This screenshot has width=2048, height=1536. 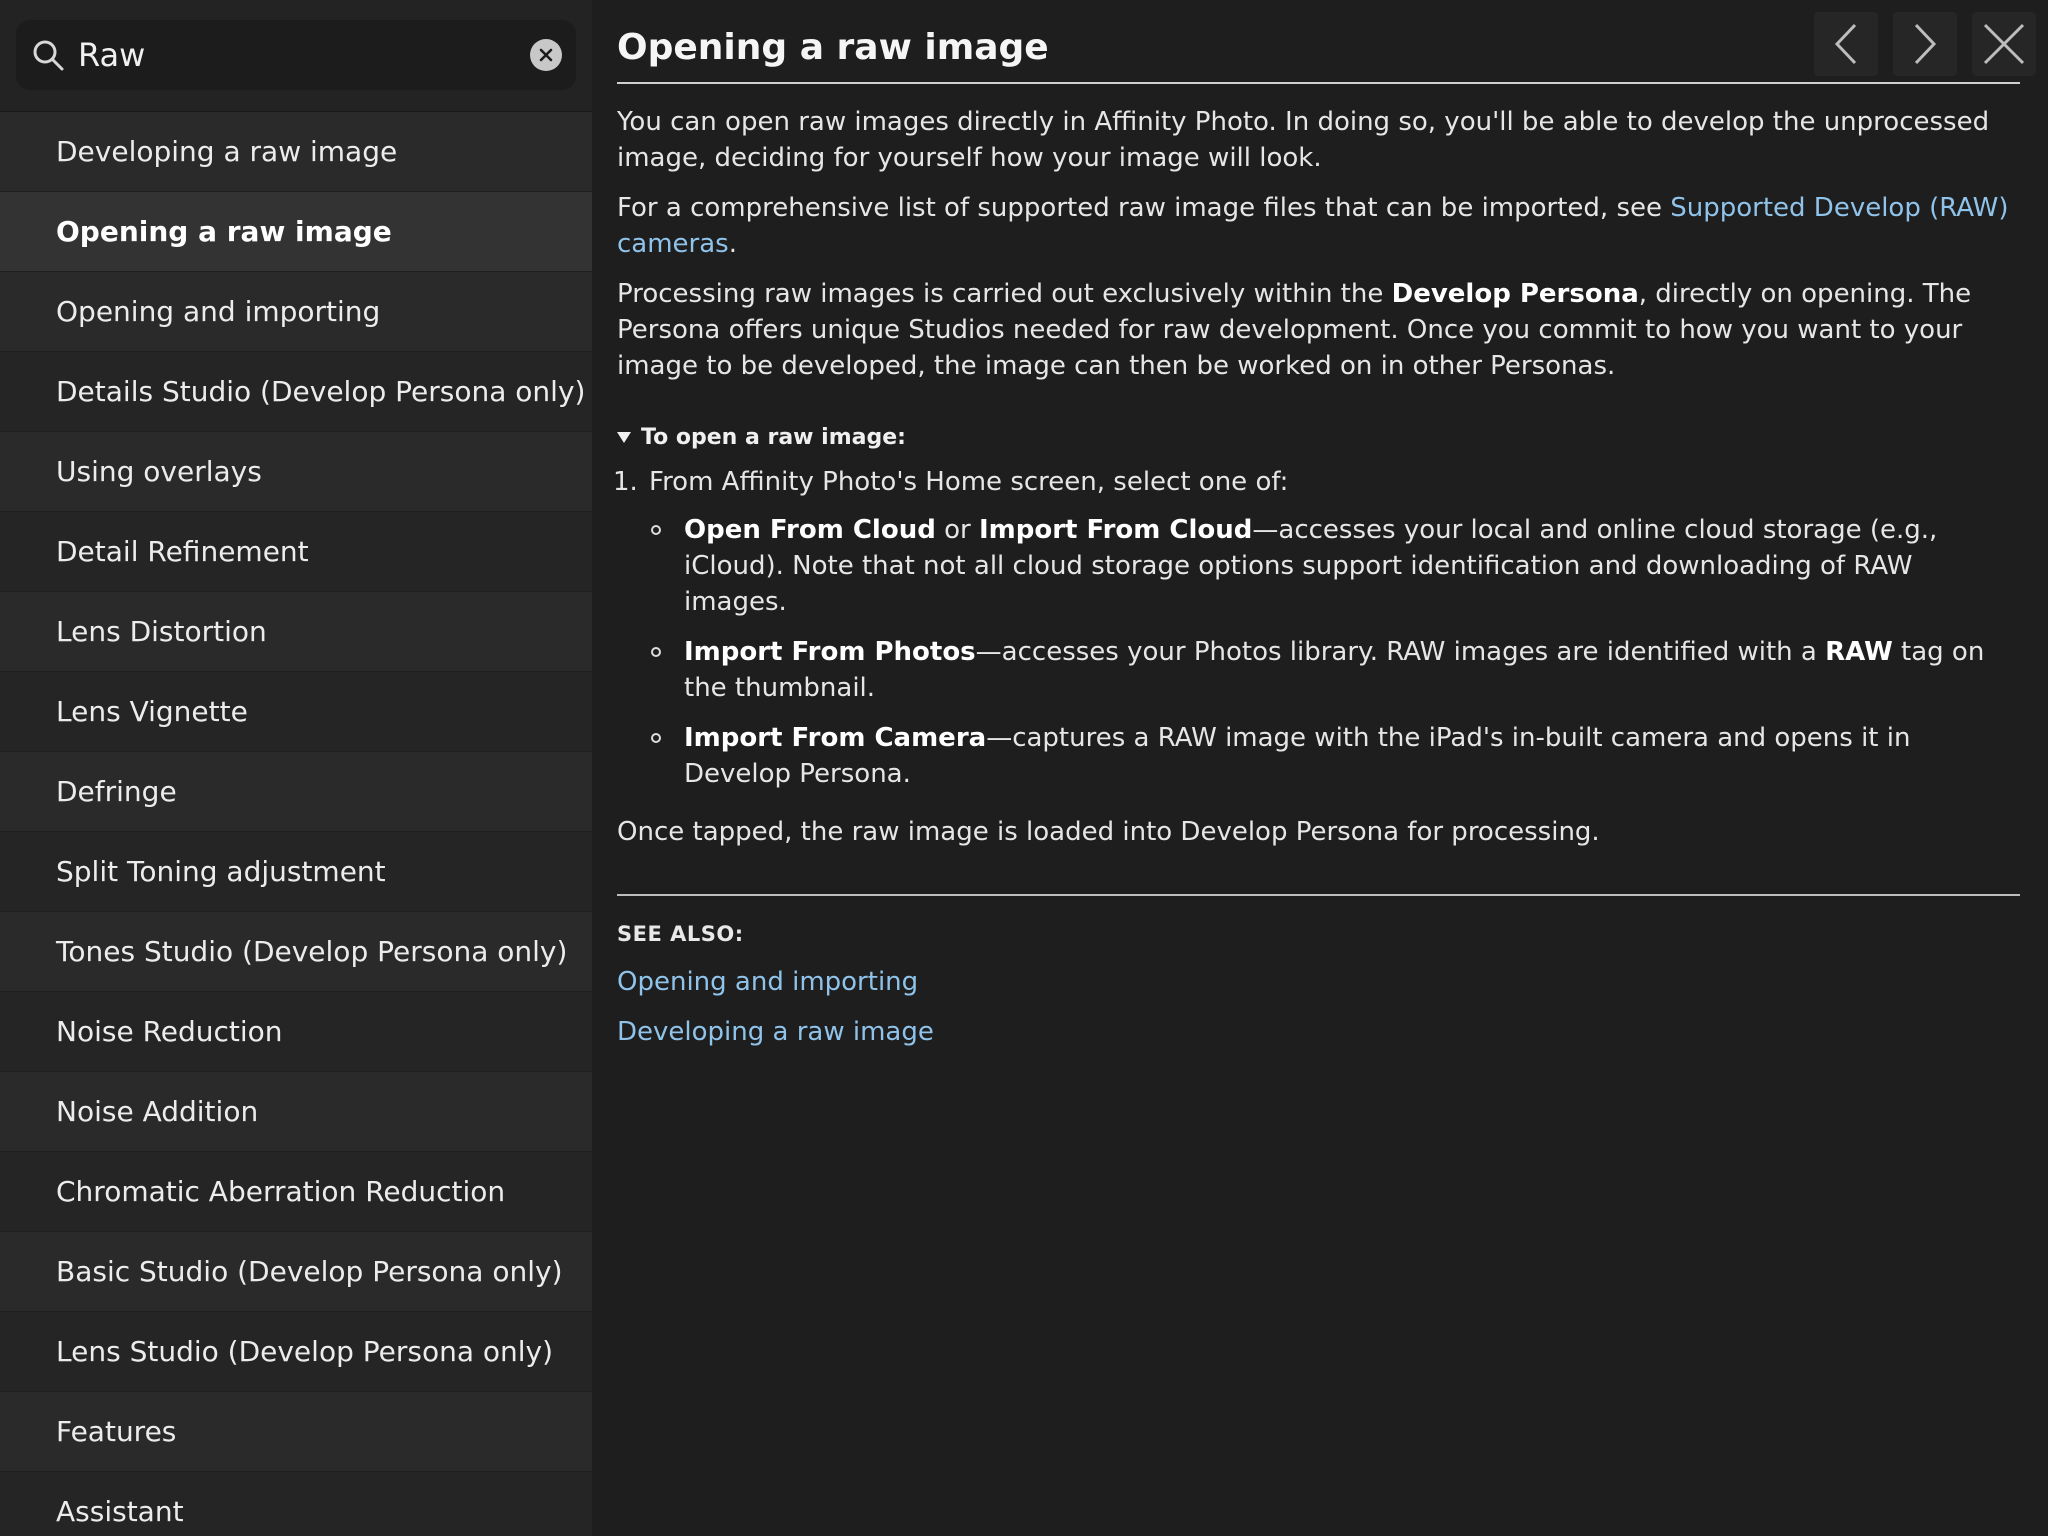 I want to click on result-item: Lens Studio (Develop Persona only), so click(x=296, y=1352).